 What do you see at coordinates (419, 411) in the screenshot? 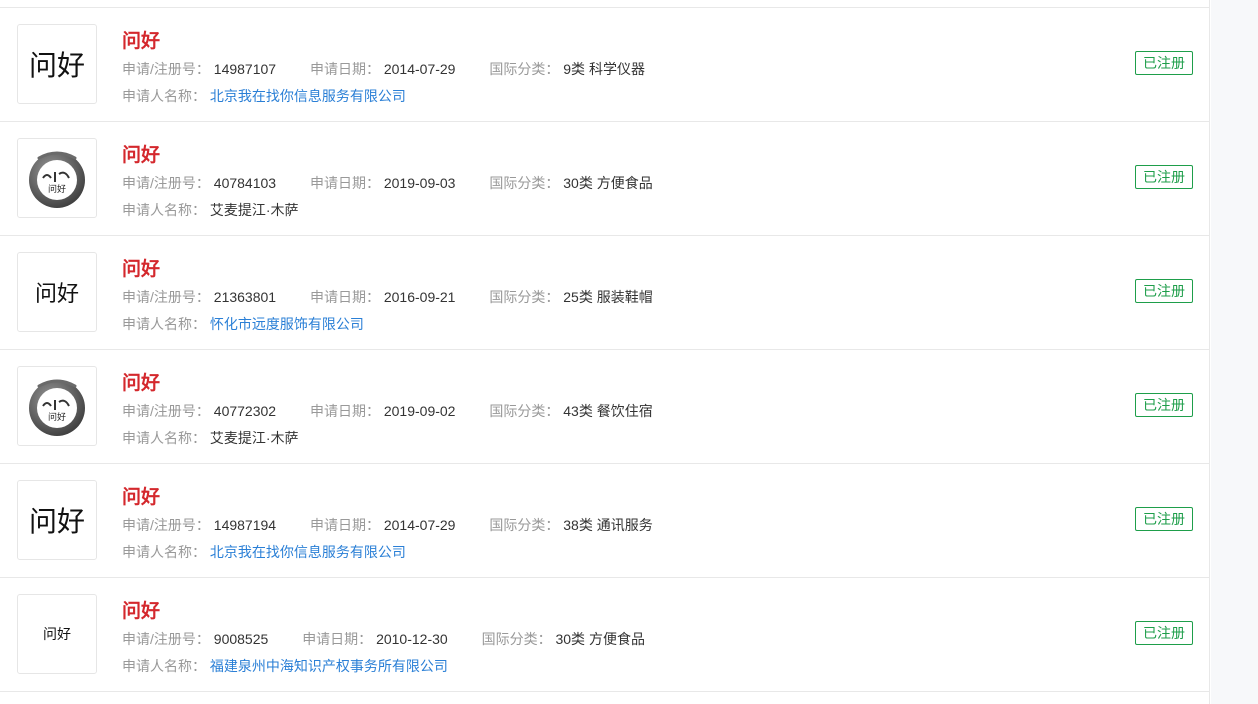
I see `date-value: 2019-09-02` at bounding box center [419, 411].